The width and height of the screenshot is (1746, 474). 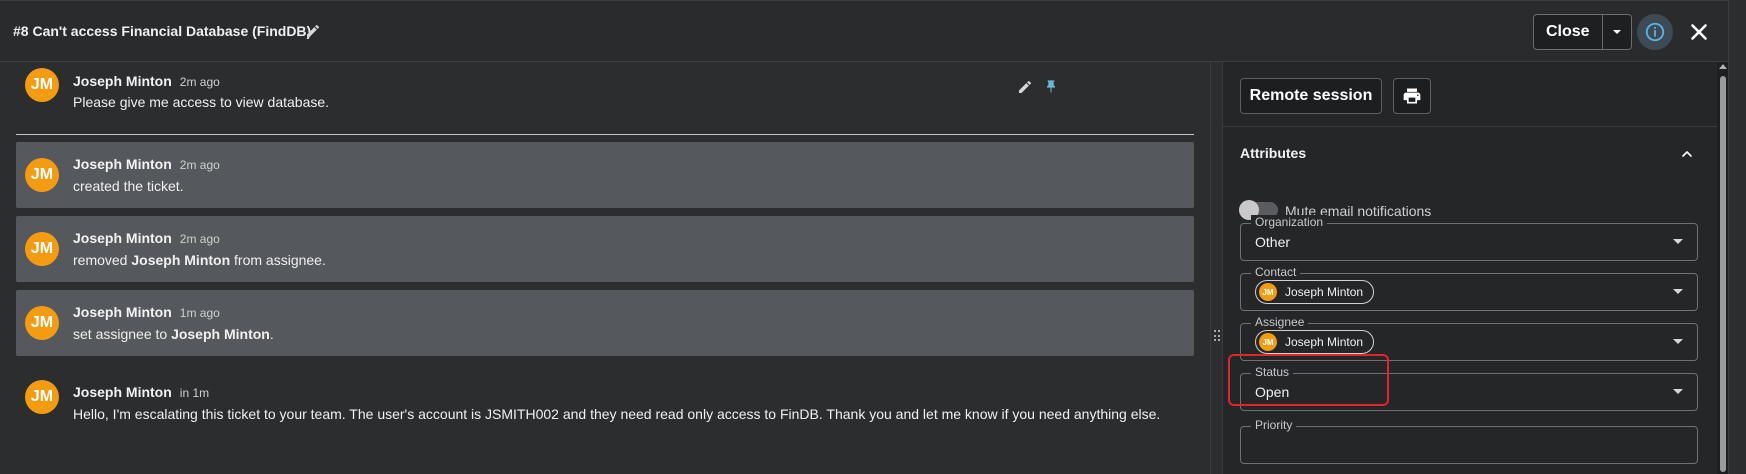 I want to click on attributes-heading: Attributes, so click(x=1273, y=153).